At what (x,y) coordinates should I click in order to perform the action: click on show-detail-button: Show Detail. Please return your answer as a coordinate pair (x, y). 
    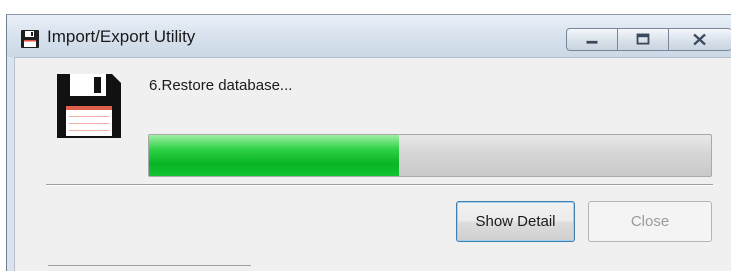
    Looking at the image, I should click on (515, 221).